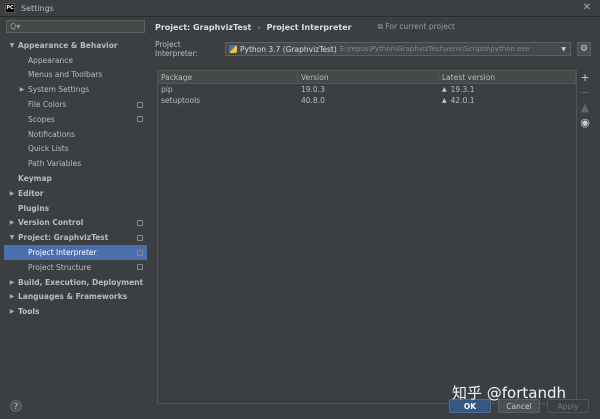  I want to click on remove-package-button: −, so click(584, 92).